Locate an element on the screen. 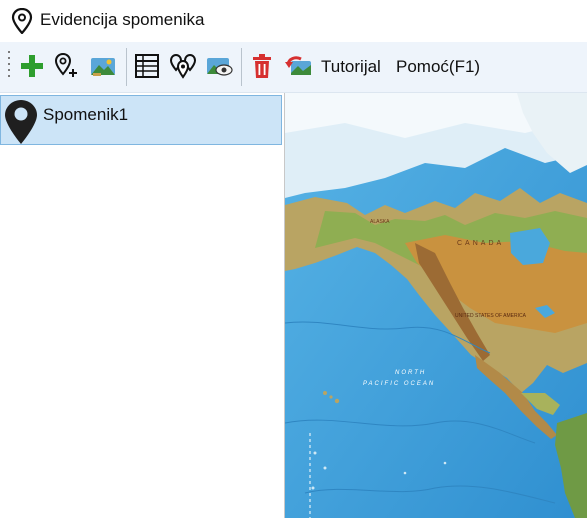  table-icon is located at coordinates (147, 66).